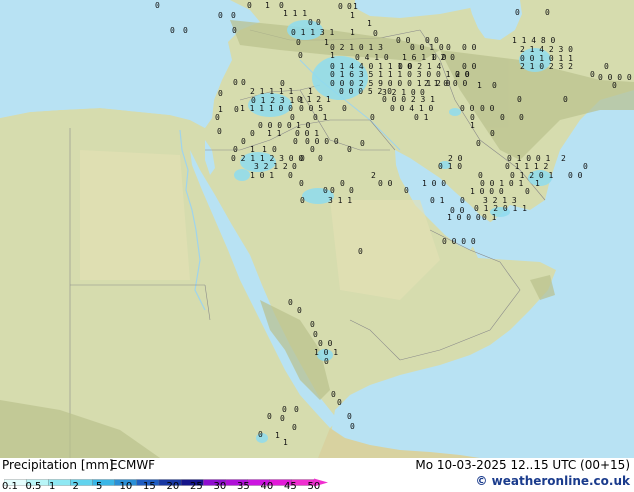 This screenshot has height=492, width=634. Describe the element at coordinates (311, 108) in the screenshot. I see `precip-value-label: 0 0 5` at that location.